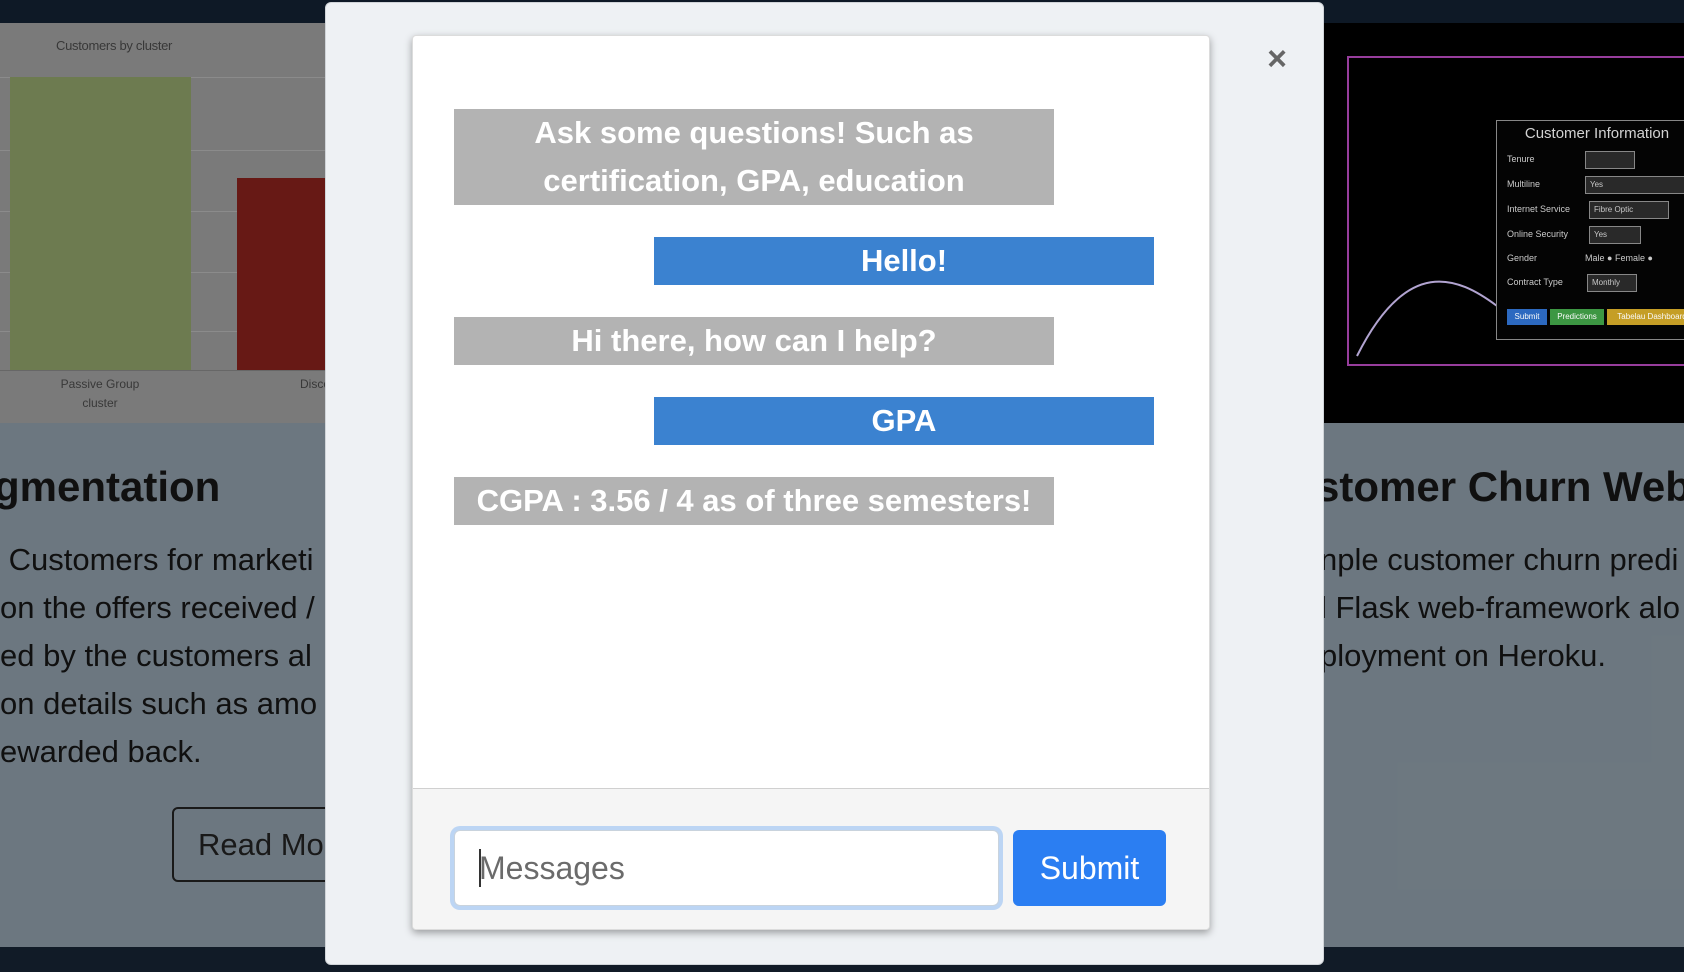 This screenshot has width=1684, height=972. Describe the element at coordinates (726, 868) in the screenshot. I see `message-input` at that location.